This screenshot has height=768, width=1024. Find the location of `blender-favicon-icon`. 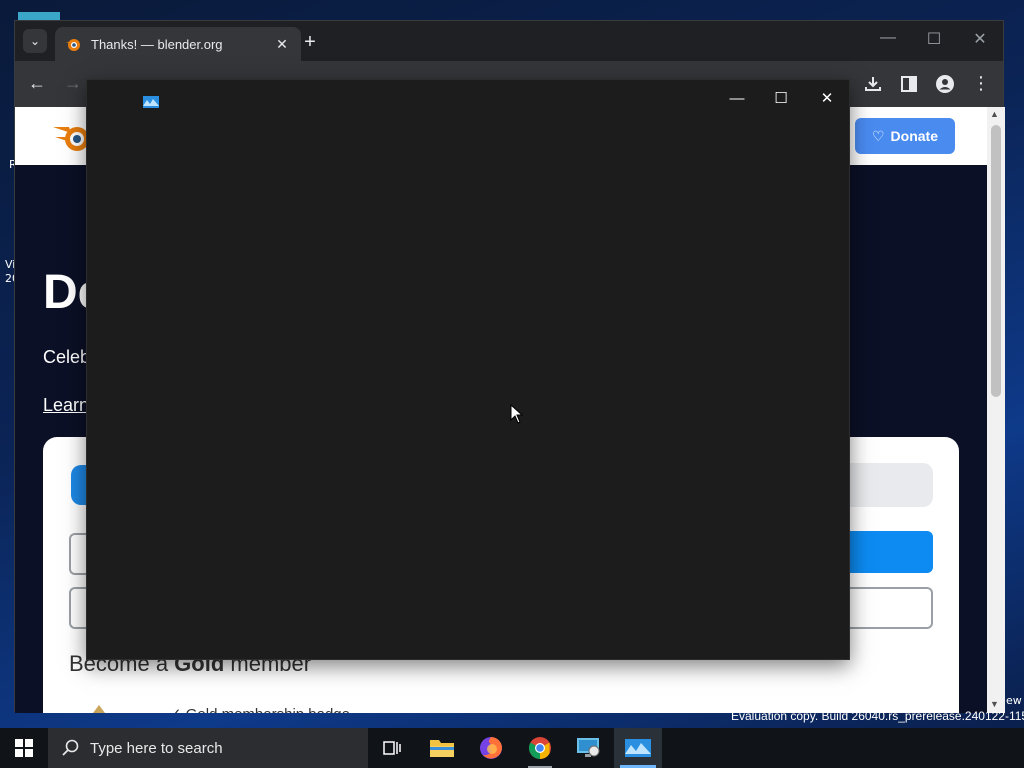

blender-favicon-icon is located at coordinates (73, 45).